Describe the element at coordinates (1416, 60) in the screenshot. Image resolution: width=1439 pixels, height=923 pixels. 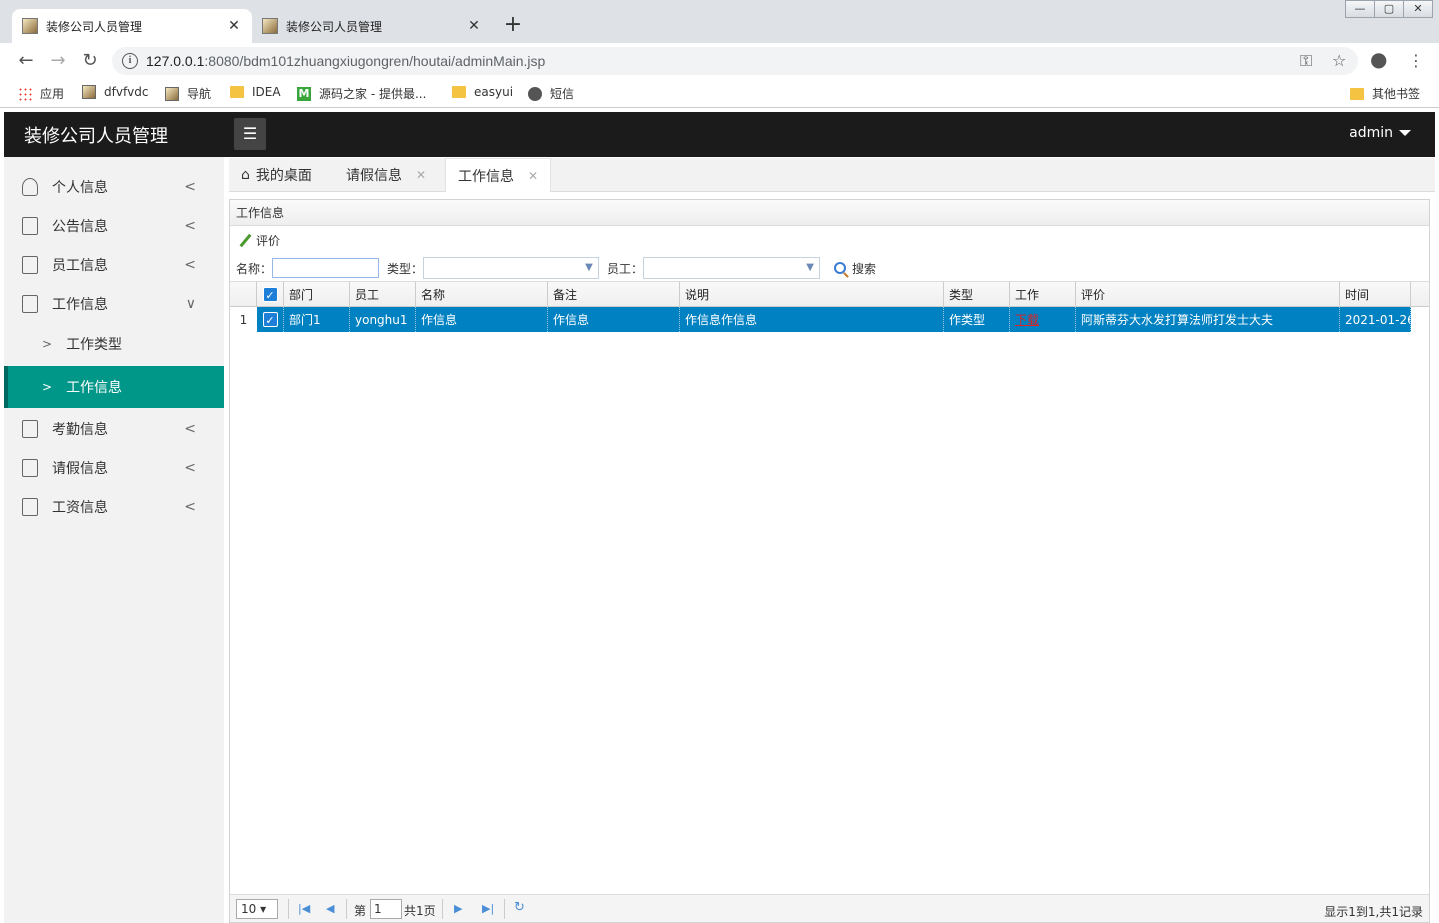
I see `more-menu-icon: ⋮` at that location.